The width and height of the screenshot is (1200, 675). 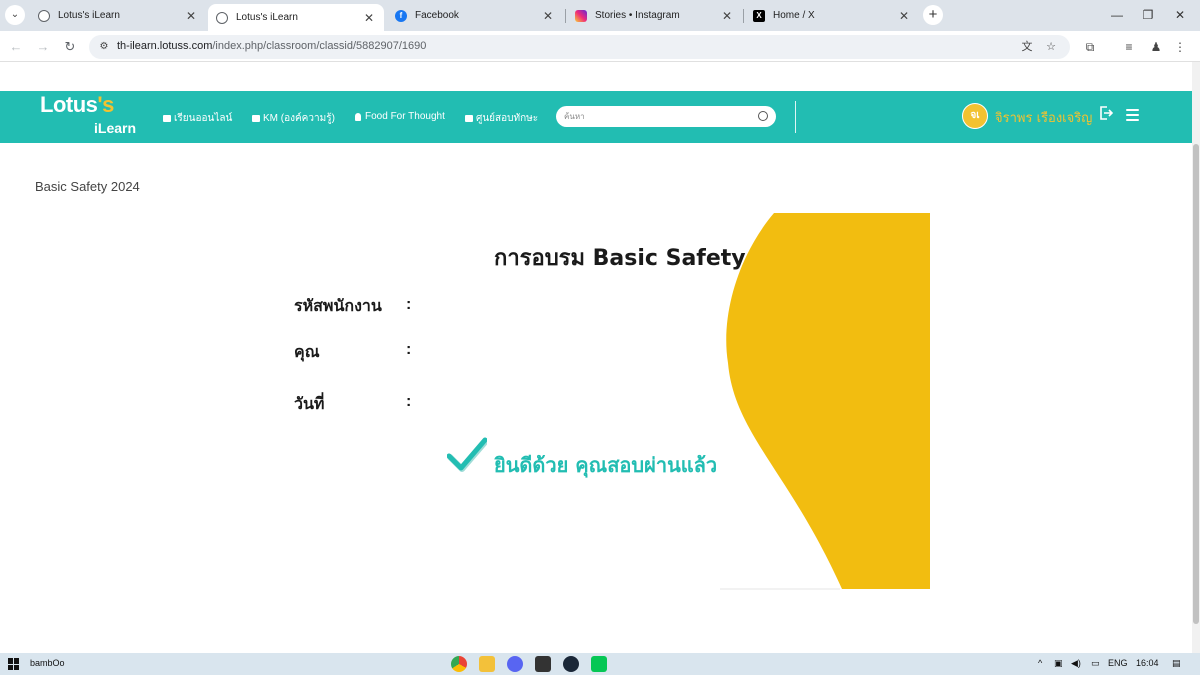 I want to click on more-options-icon: ⋮, so click(x=1180, y=47).